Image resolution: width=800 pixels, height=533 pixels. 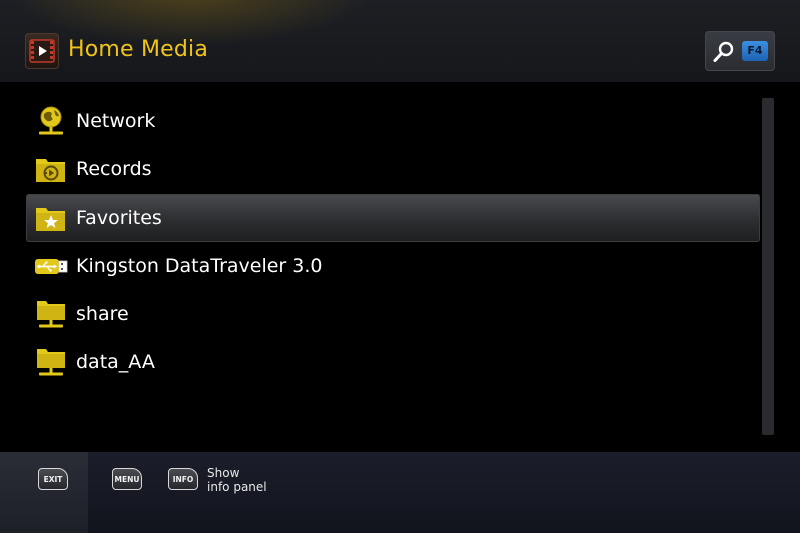 I want to click on records-folder-icon, so click(x=50, y=171).